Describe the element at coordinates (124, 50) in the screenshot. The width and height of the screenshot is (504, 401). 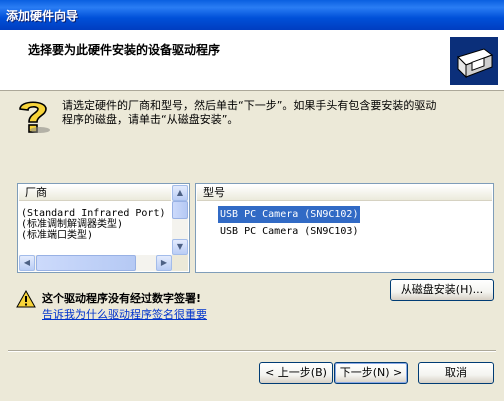
I see `page-title: 选择要为此硬件安装的设备驱动程序` at that location.